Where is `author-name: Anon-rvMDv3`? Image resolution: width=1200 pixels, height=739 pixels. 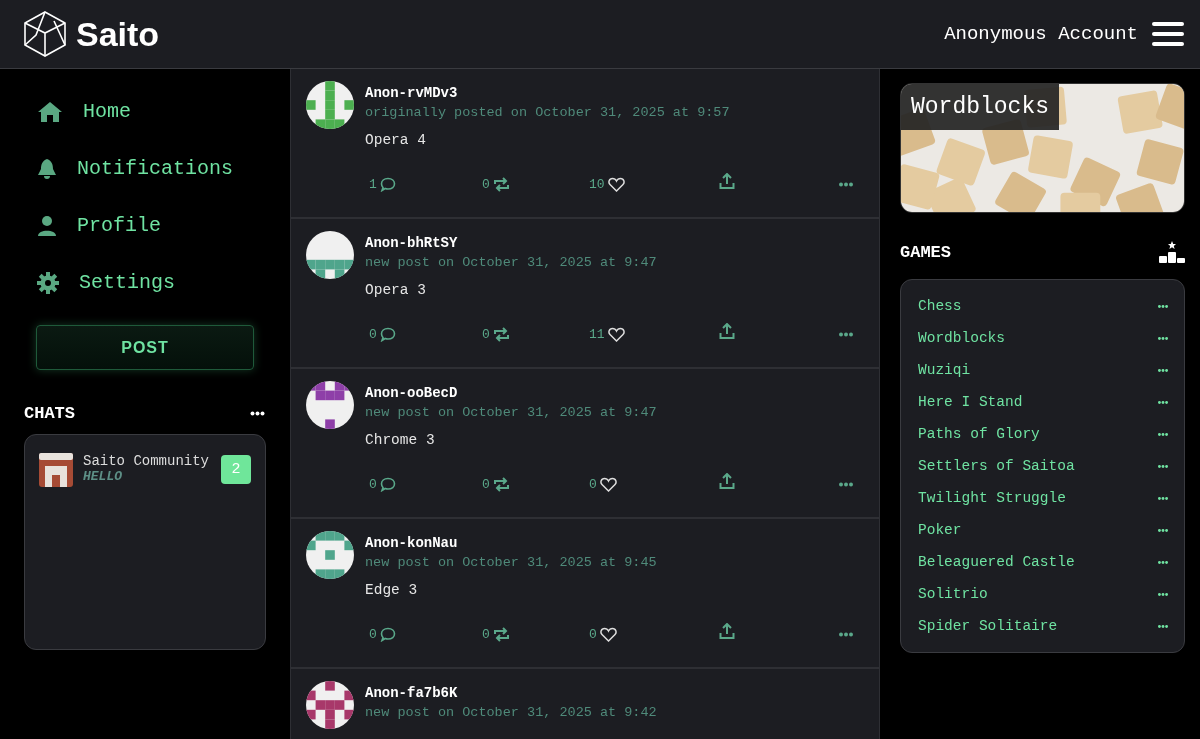 author-name: Anon-rvMDv3 is located at coordinates (614, 93).